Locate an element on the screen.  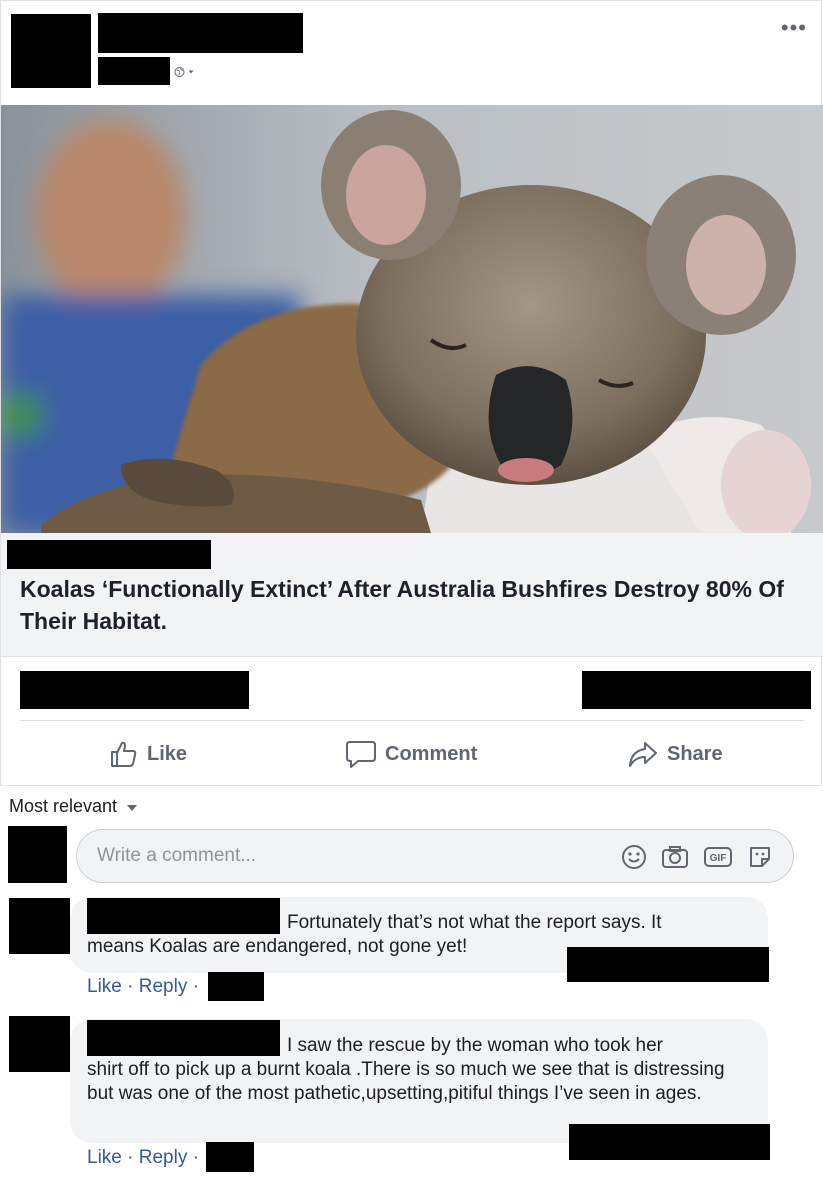
sort-label: Most relevant is located at coordinates (63, 806).